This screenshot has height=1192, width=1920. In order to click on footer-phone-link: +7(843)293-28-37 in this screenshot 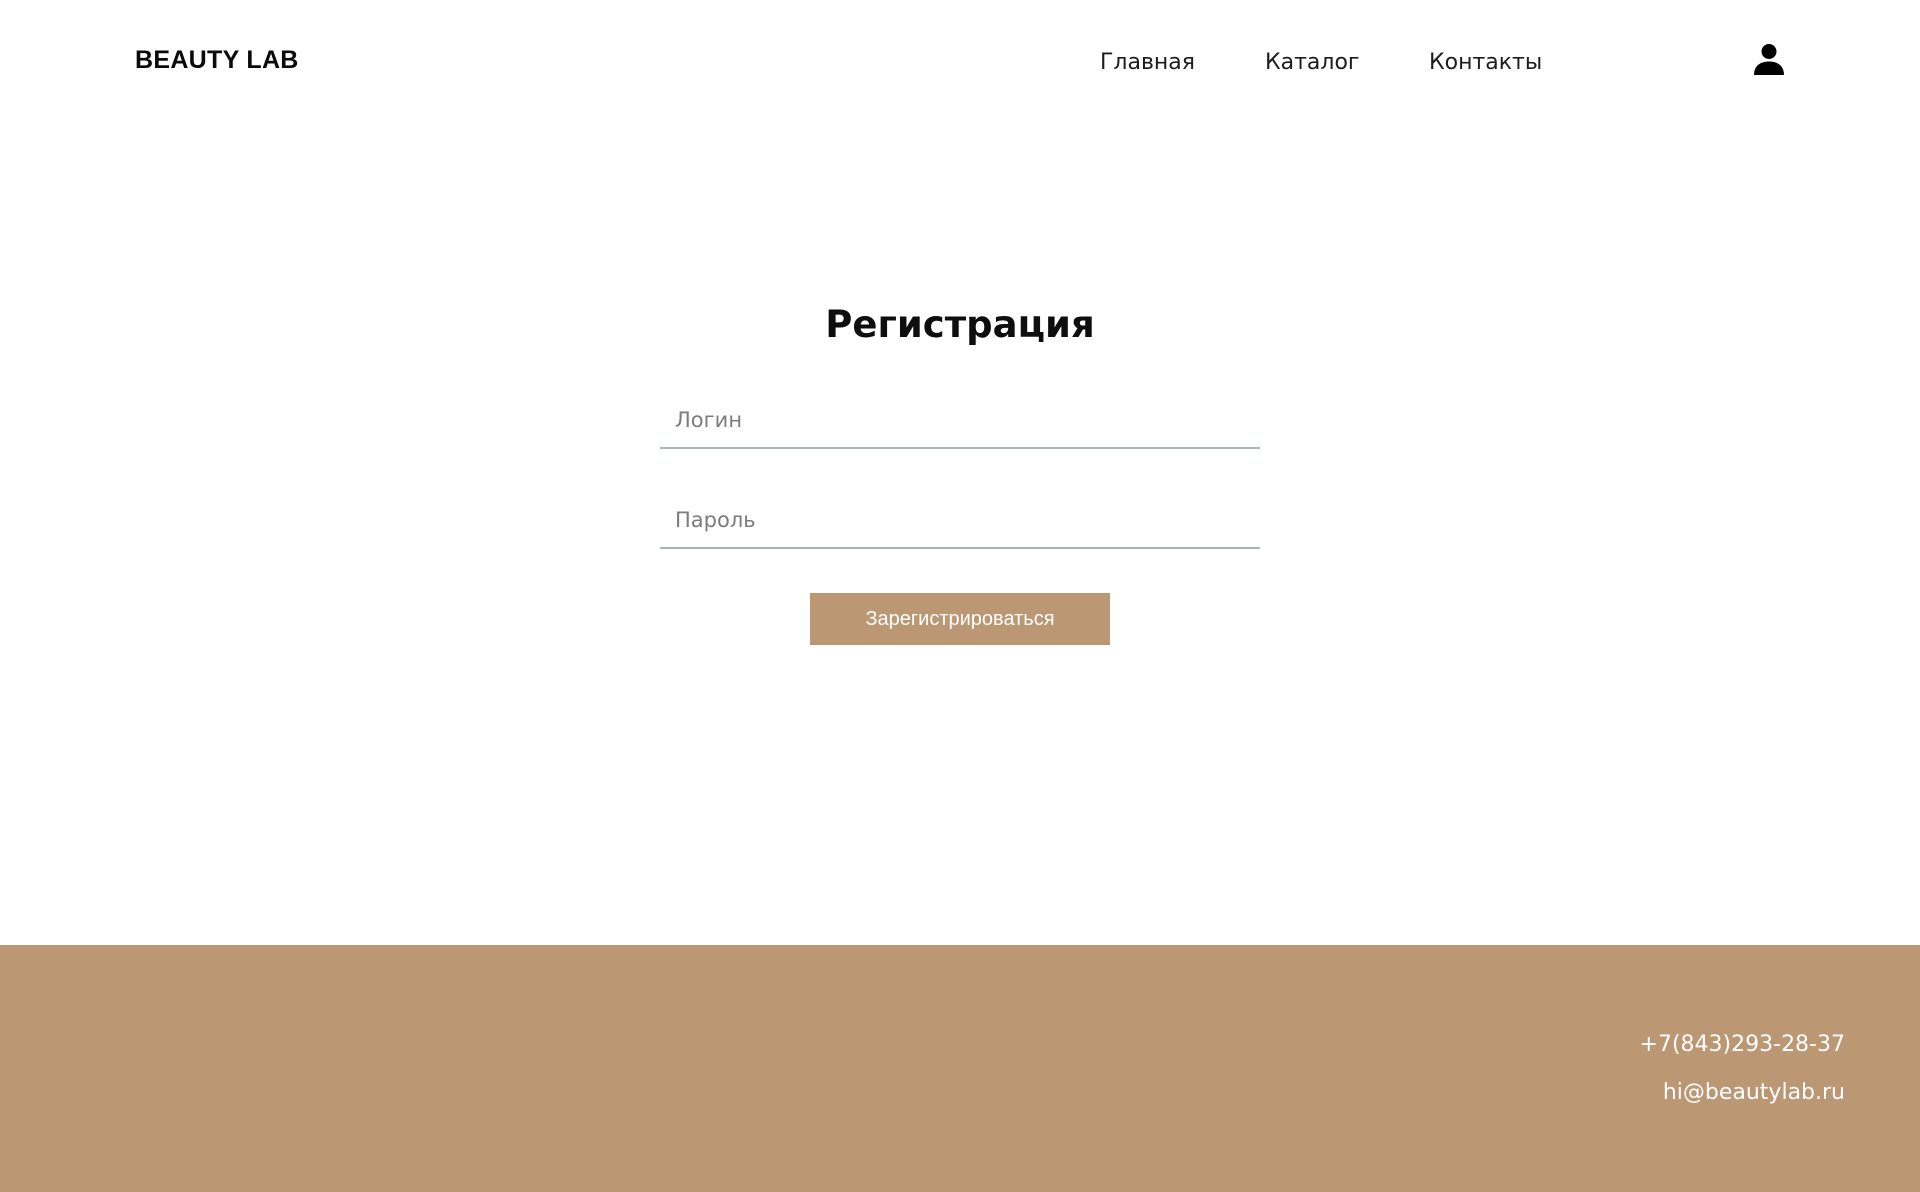, I will do `click(1742, 1045)`.